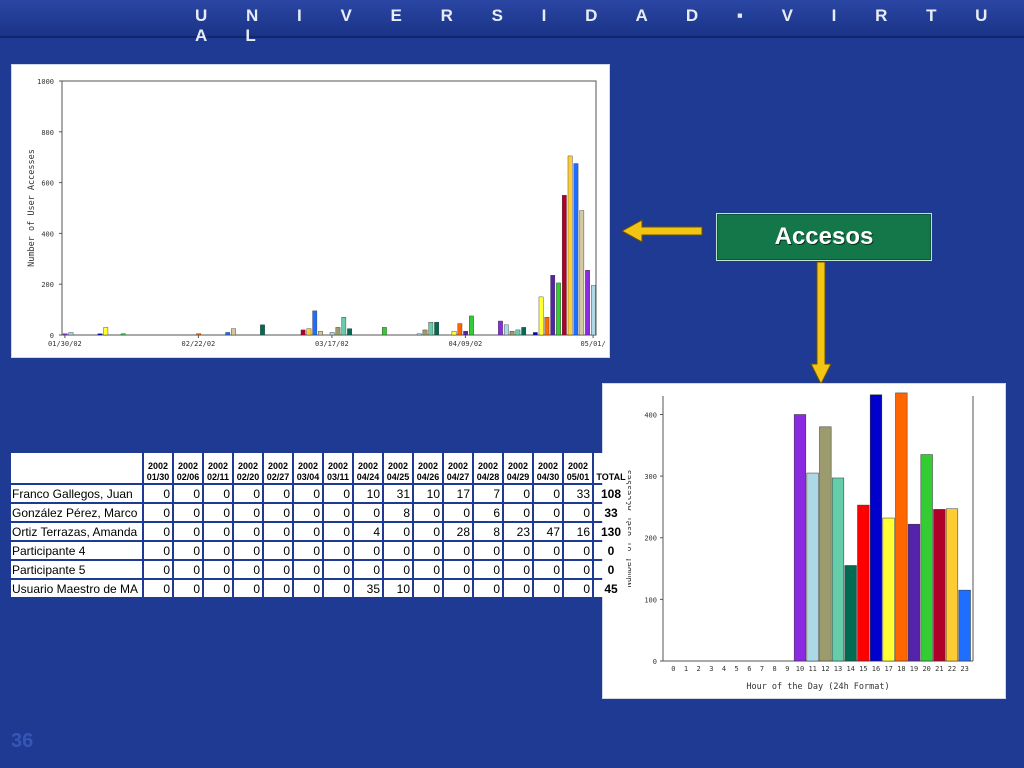  Describe the element at coordinates (248, 468) in the screenshot. I see `column-header: 2002 02/20` at that location.